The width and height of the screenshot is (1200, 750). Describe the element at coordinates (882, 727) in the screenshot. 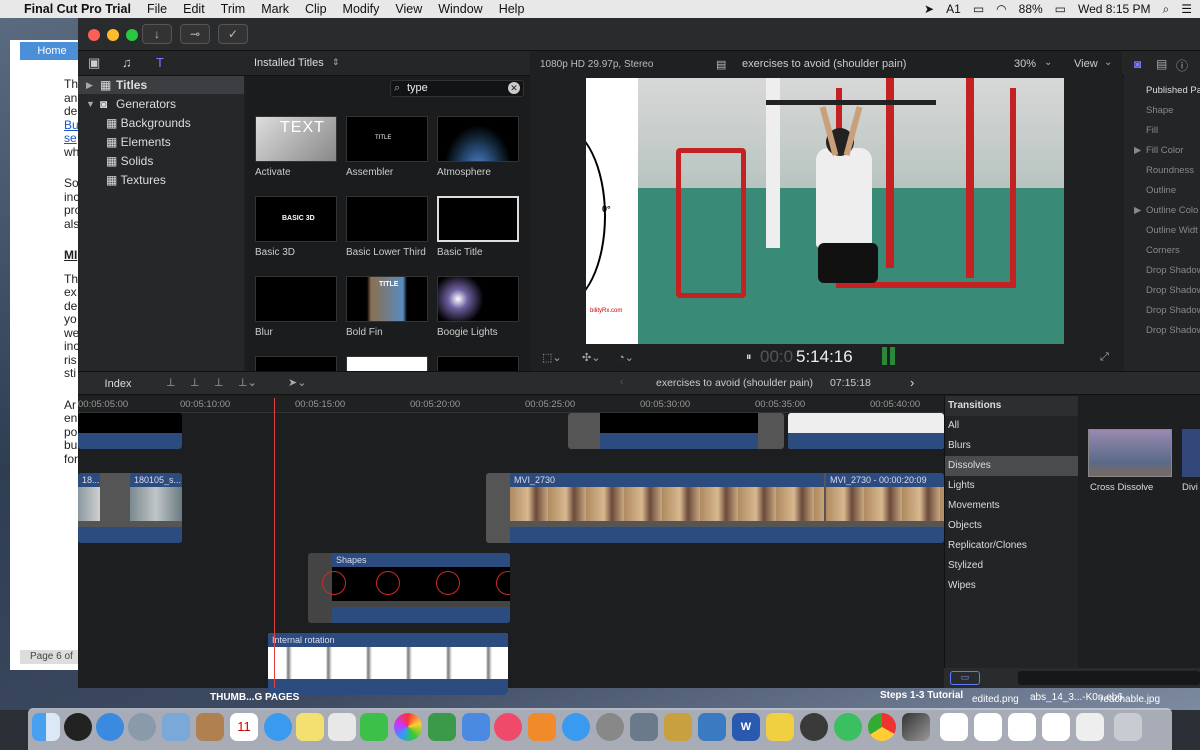

I see `chrome-icon` at that location.